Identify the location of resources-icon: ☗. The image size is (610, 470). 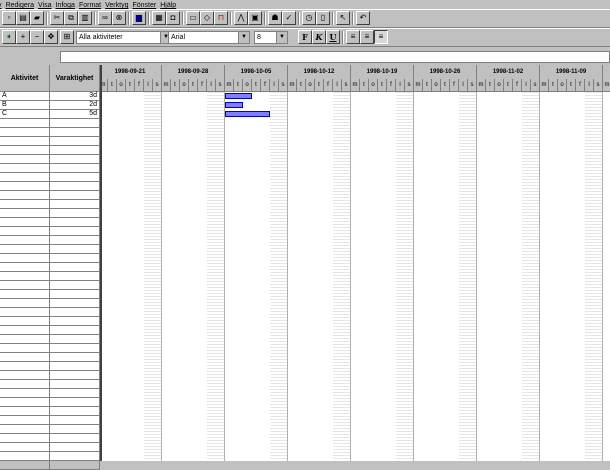
(275, 18).